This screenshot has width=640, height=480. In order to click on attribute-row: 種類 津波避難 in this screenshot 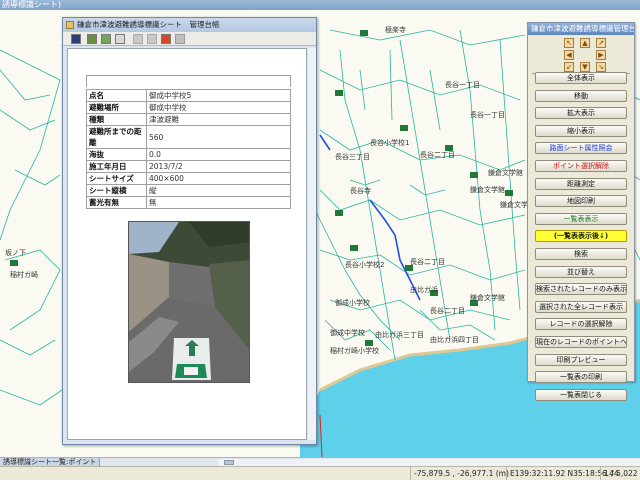, I will do `click(188, 119)`.